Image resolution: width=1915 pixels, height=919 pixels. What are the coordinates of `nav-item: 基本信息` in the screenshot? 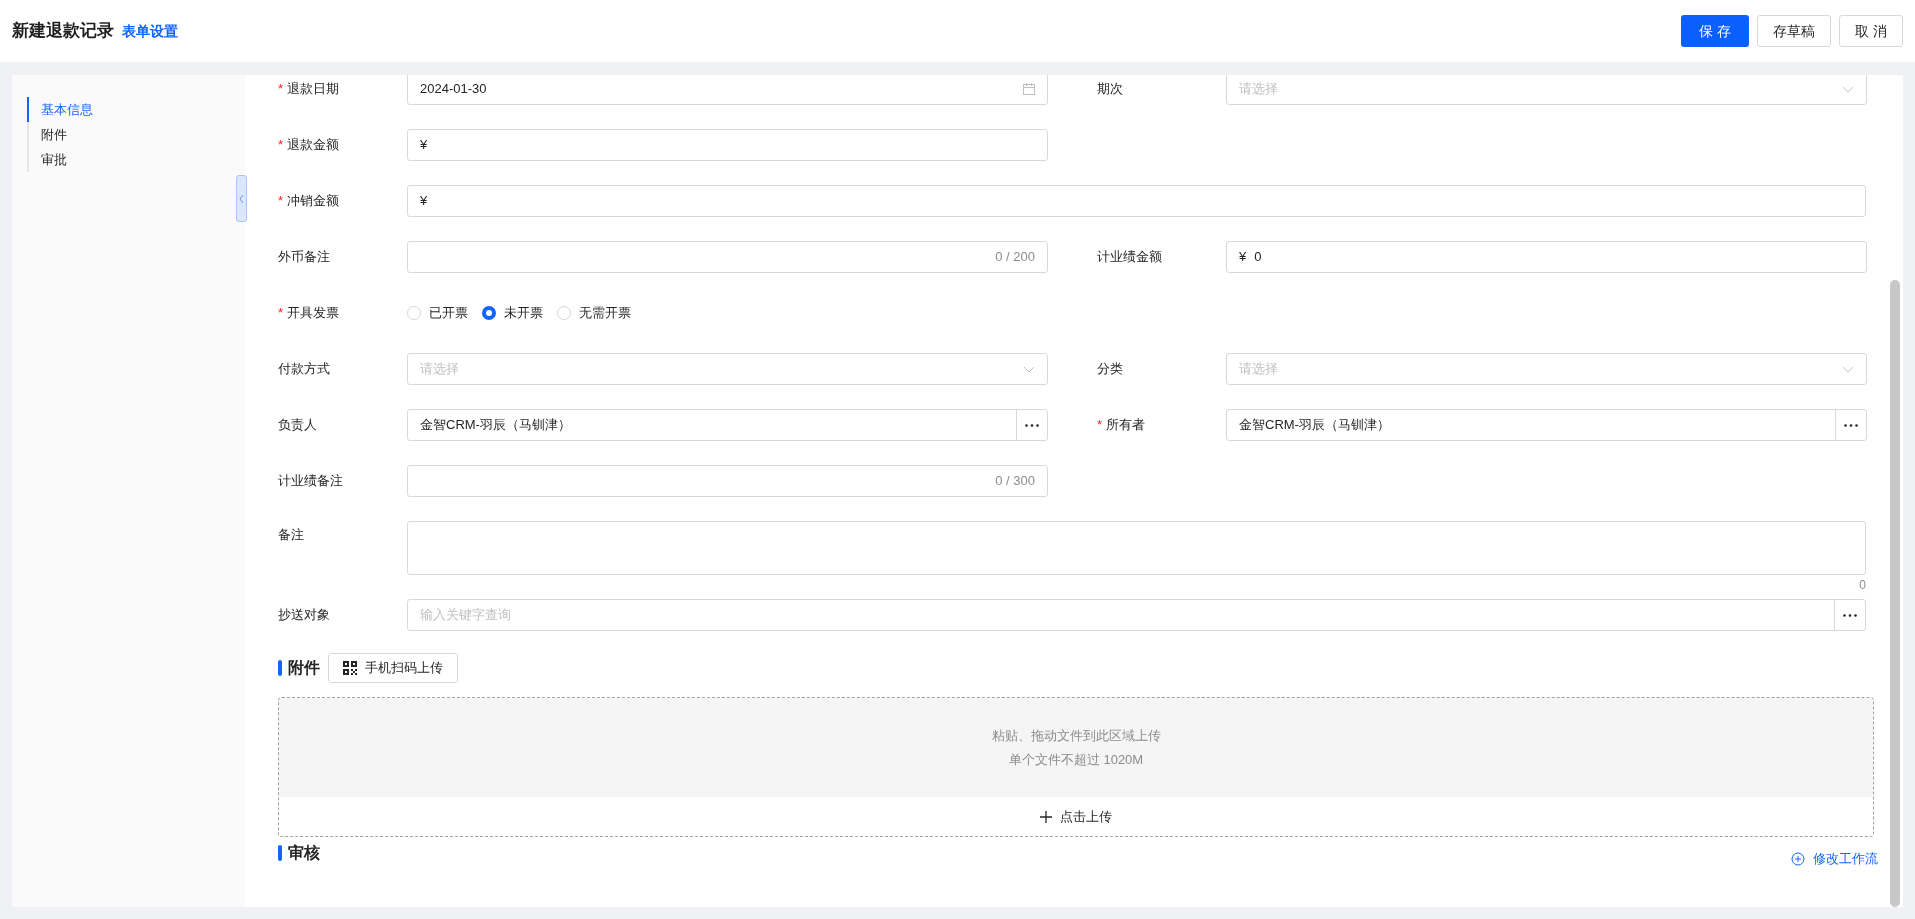 It's located at (136, 109).